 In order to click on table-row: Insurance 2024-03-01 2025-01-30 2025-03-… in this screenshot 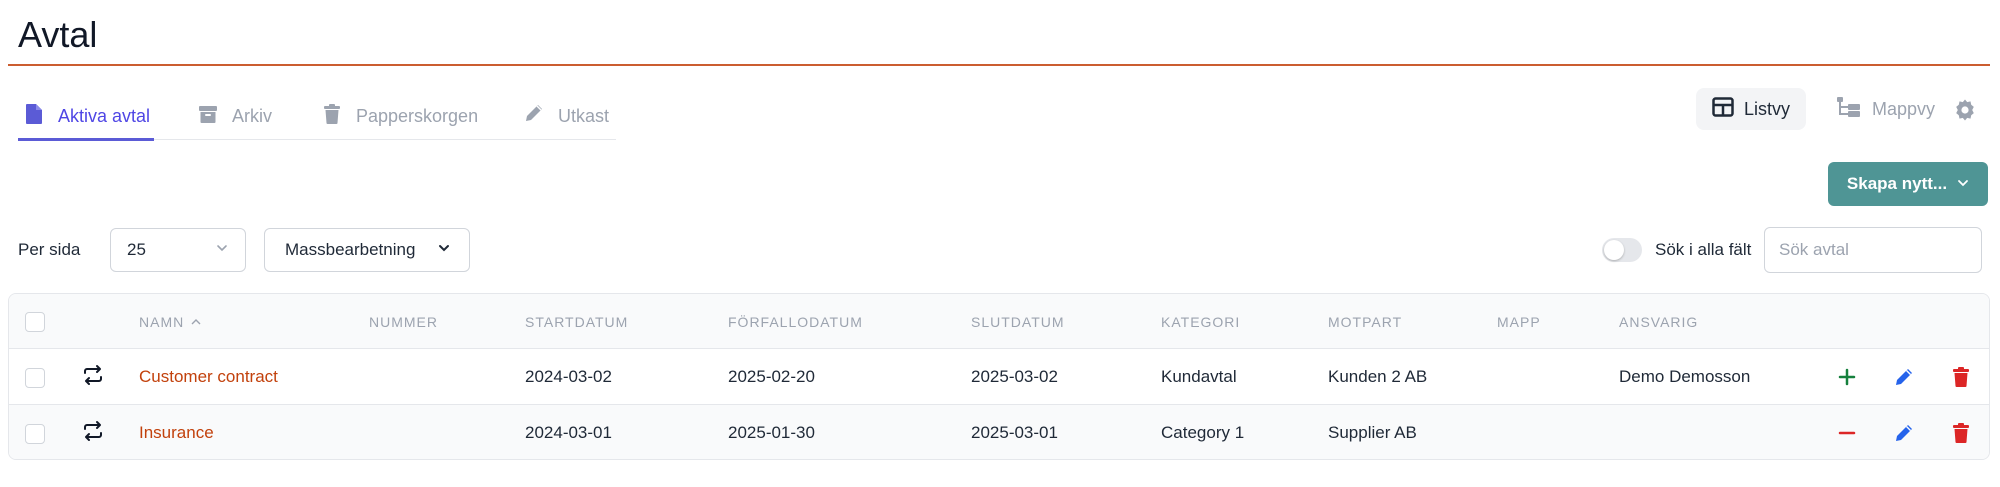, I will do `click(999, 432)`.